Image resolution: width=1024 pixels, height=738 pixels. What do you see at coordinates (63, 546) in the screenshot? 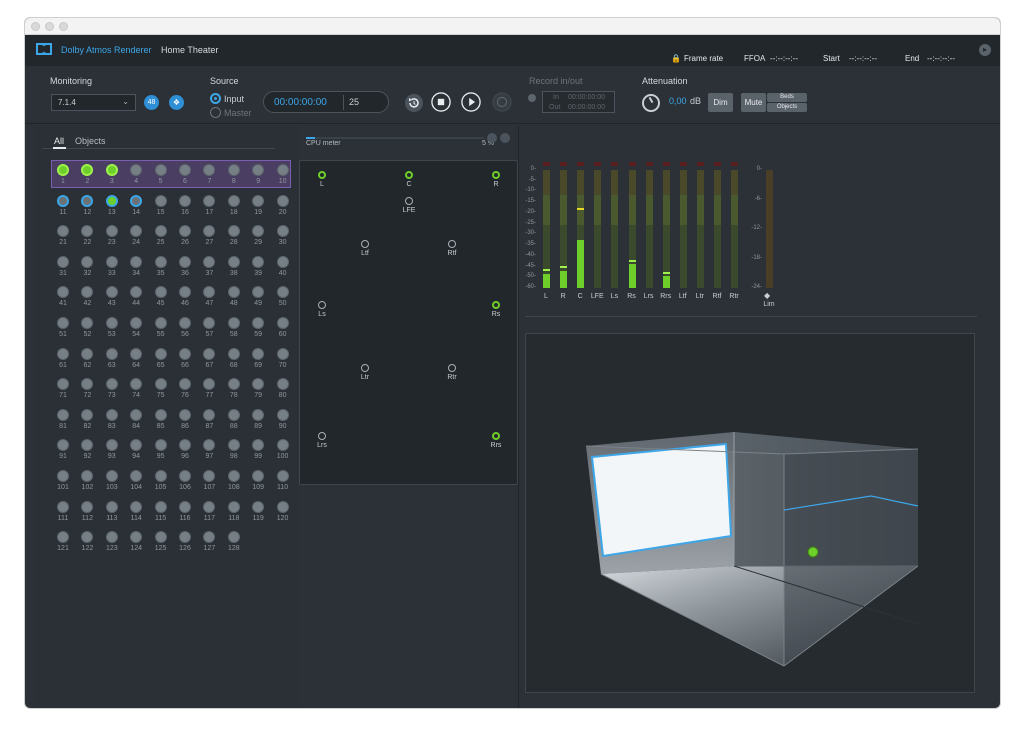
I see `channel-121: 121` at bounding box center [63, 546].